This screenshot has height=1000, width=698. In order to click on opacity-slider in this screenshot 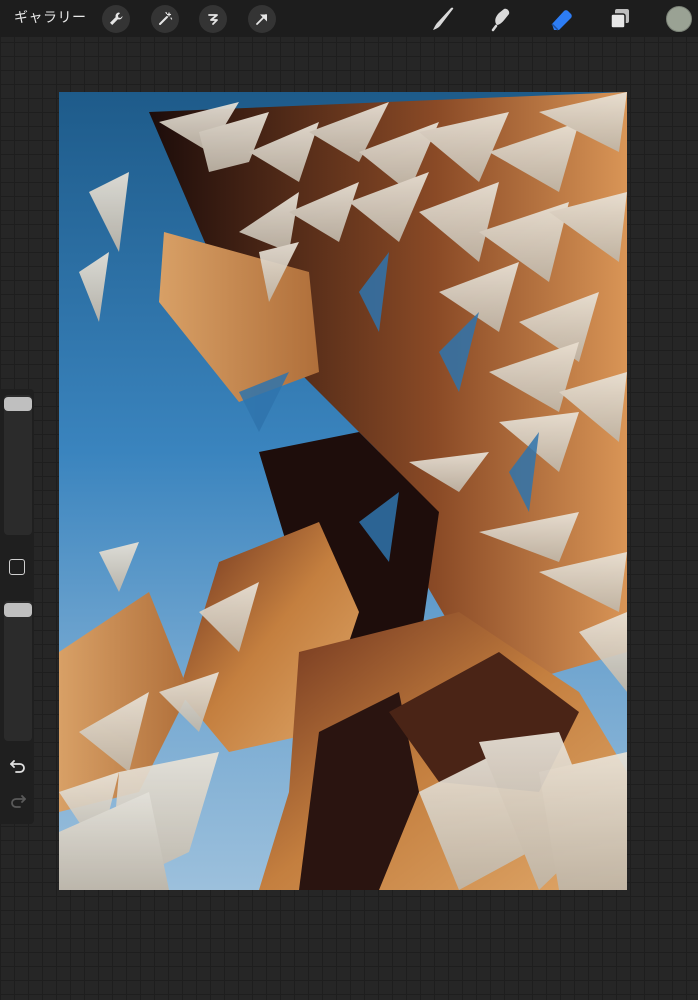, I will do `click(18, 671)`.